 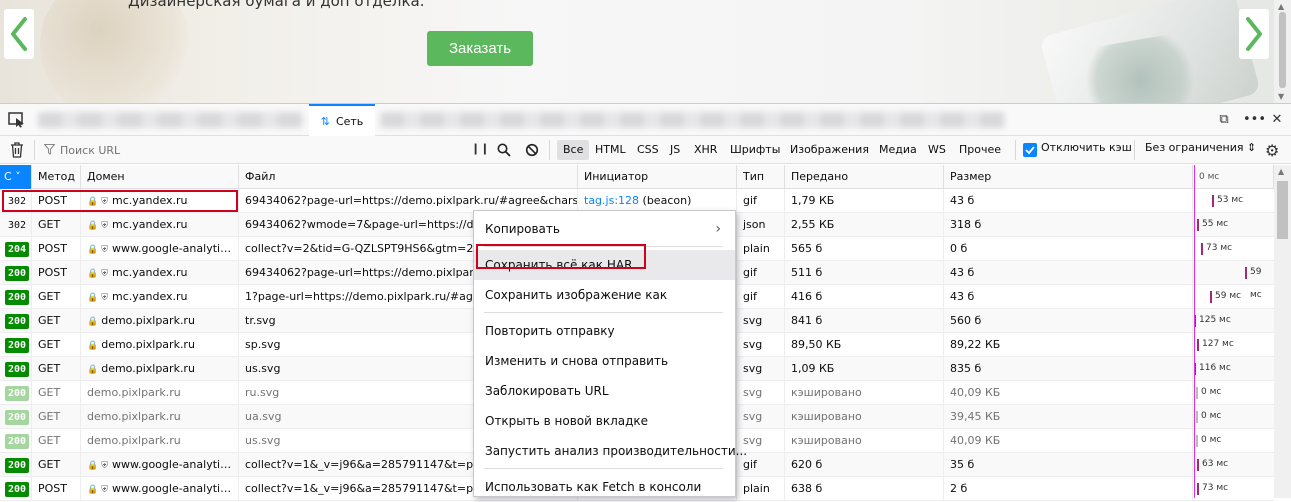 I want to click on menu-item-block-url: Заблокировать URL, so click(x=604, y=391).